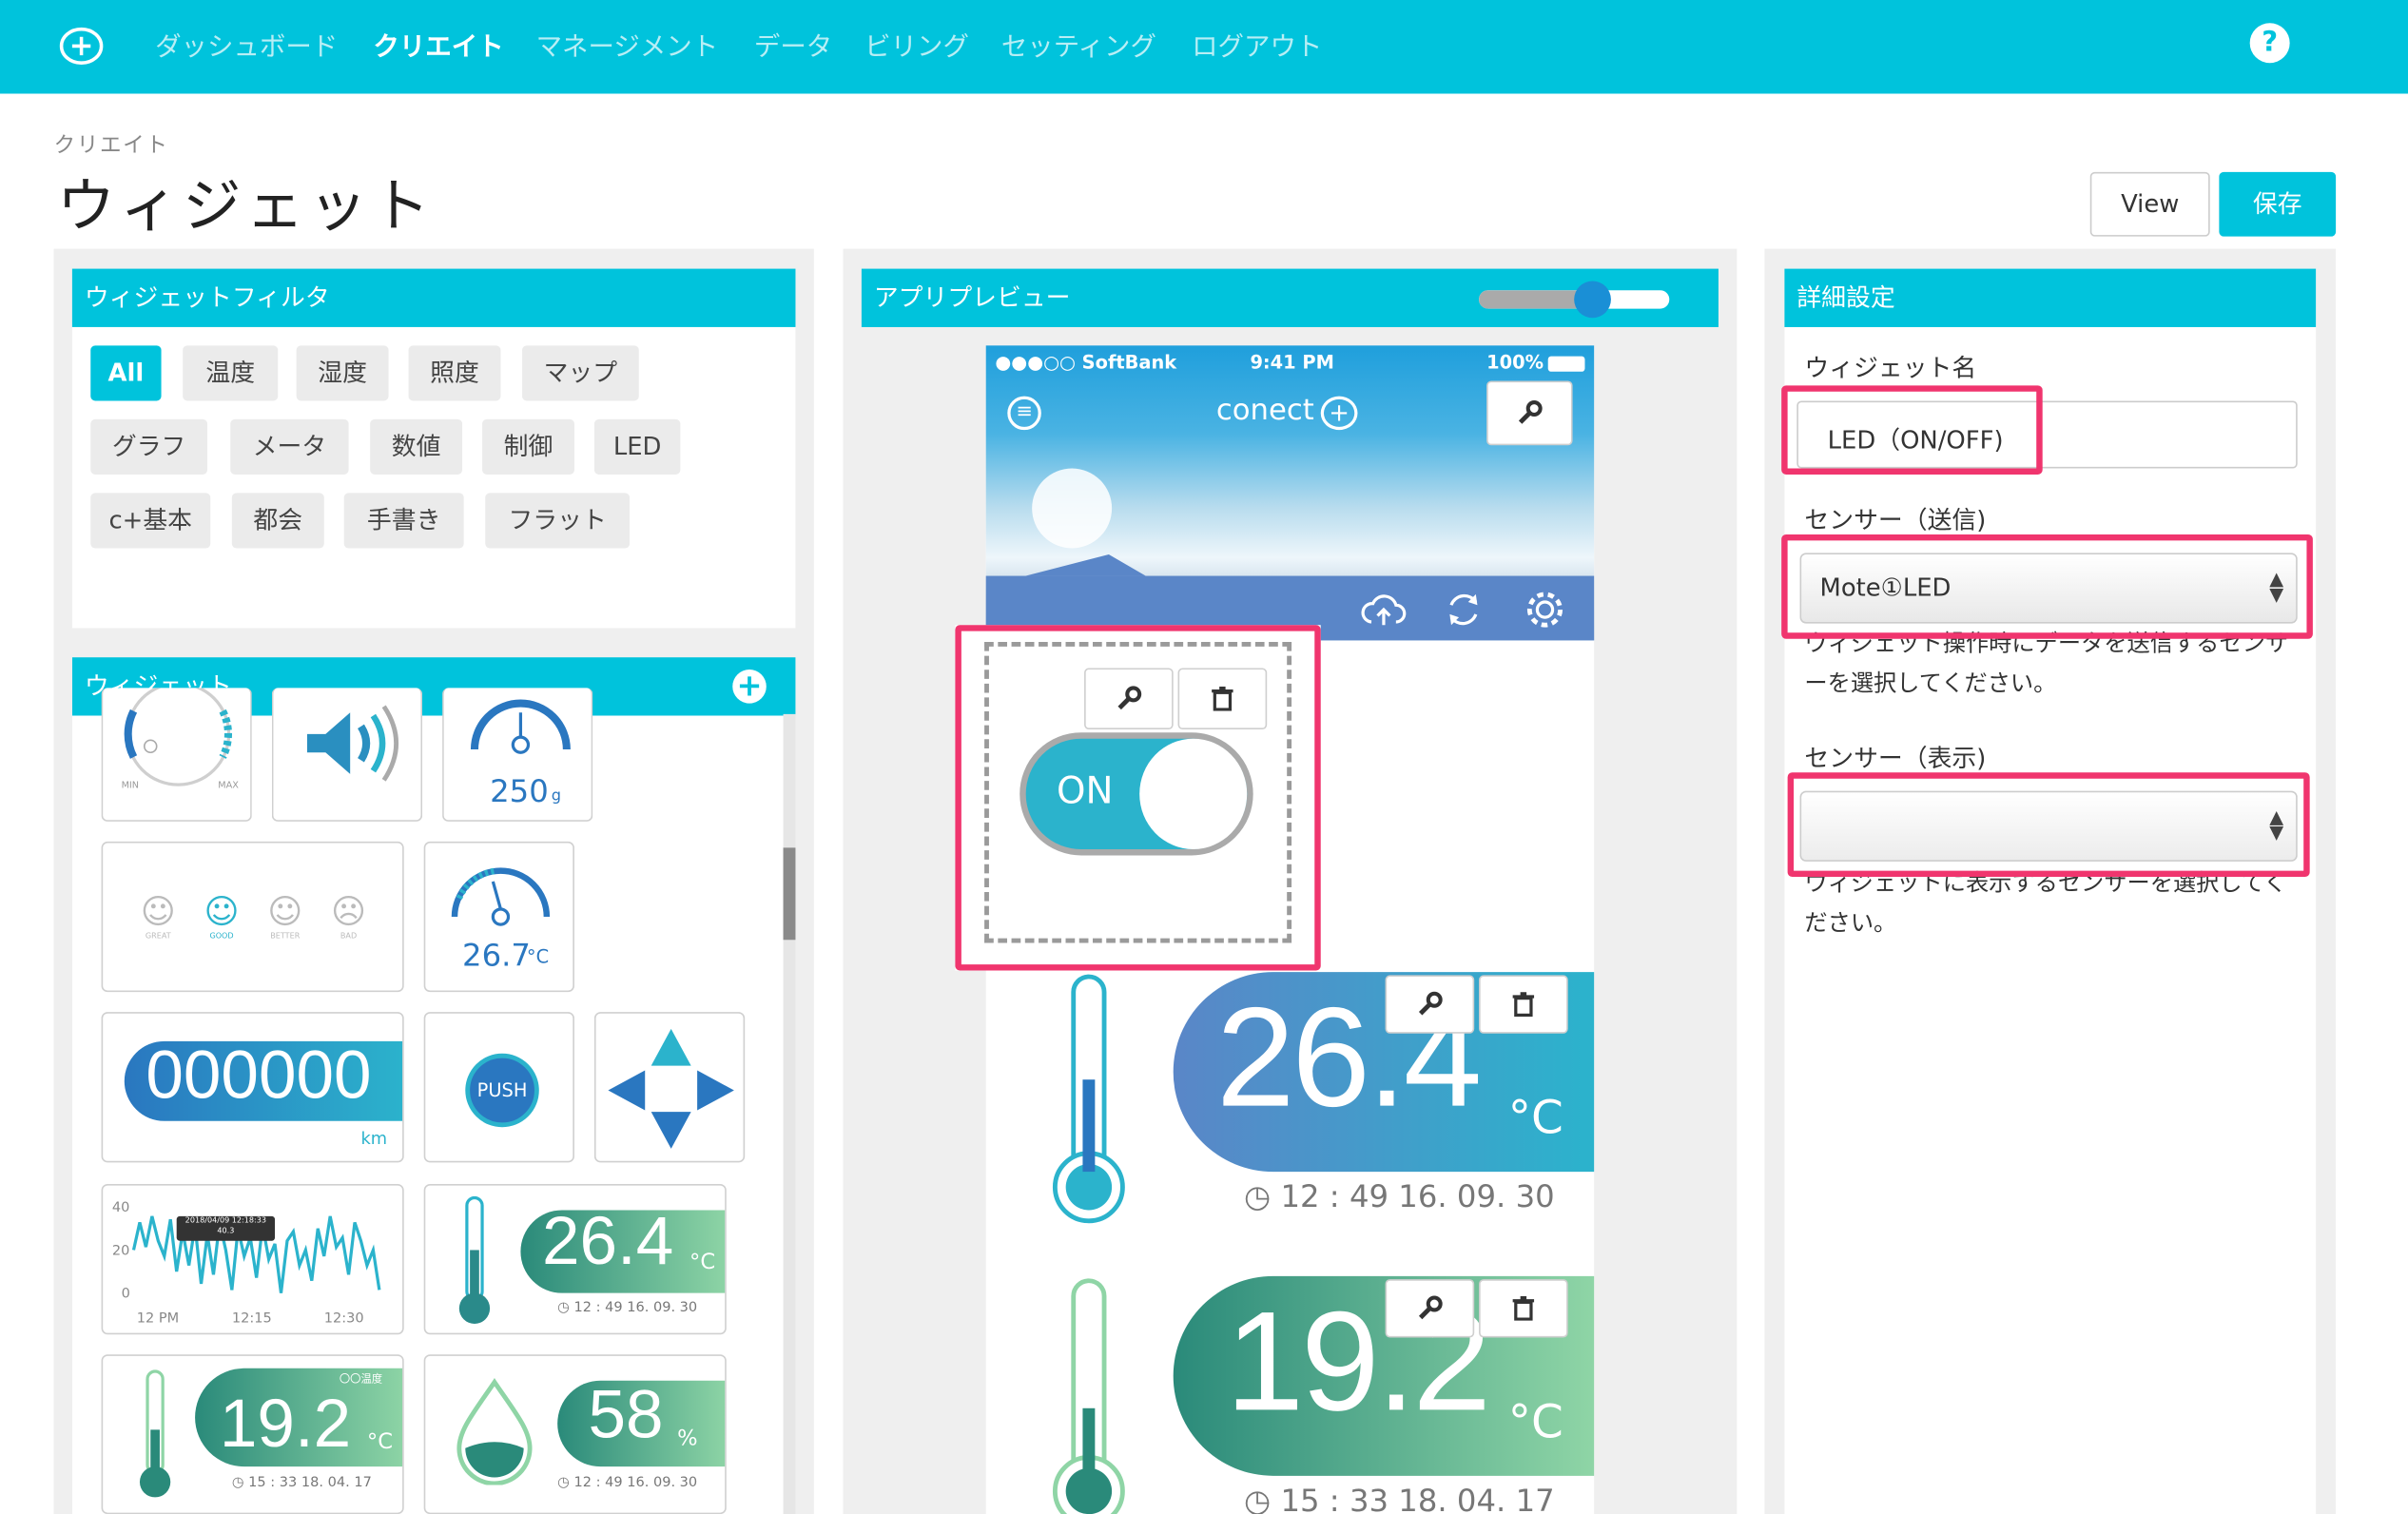 The width and height of the screenshot is (2408, 1514). I want to click on counter-value: 000000, so click(259, 1076).